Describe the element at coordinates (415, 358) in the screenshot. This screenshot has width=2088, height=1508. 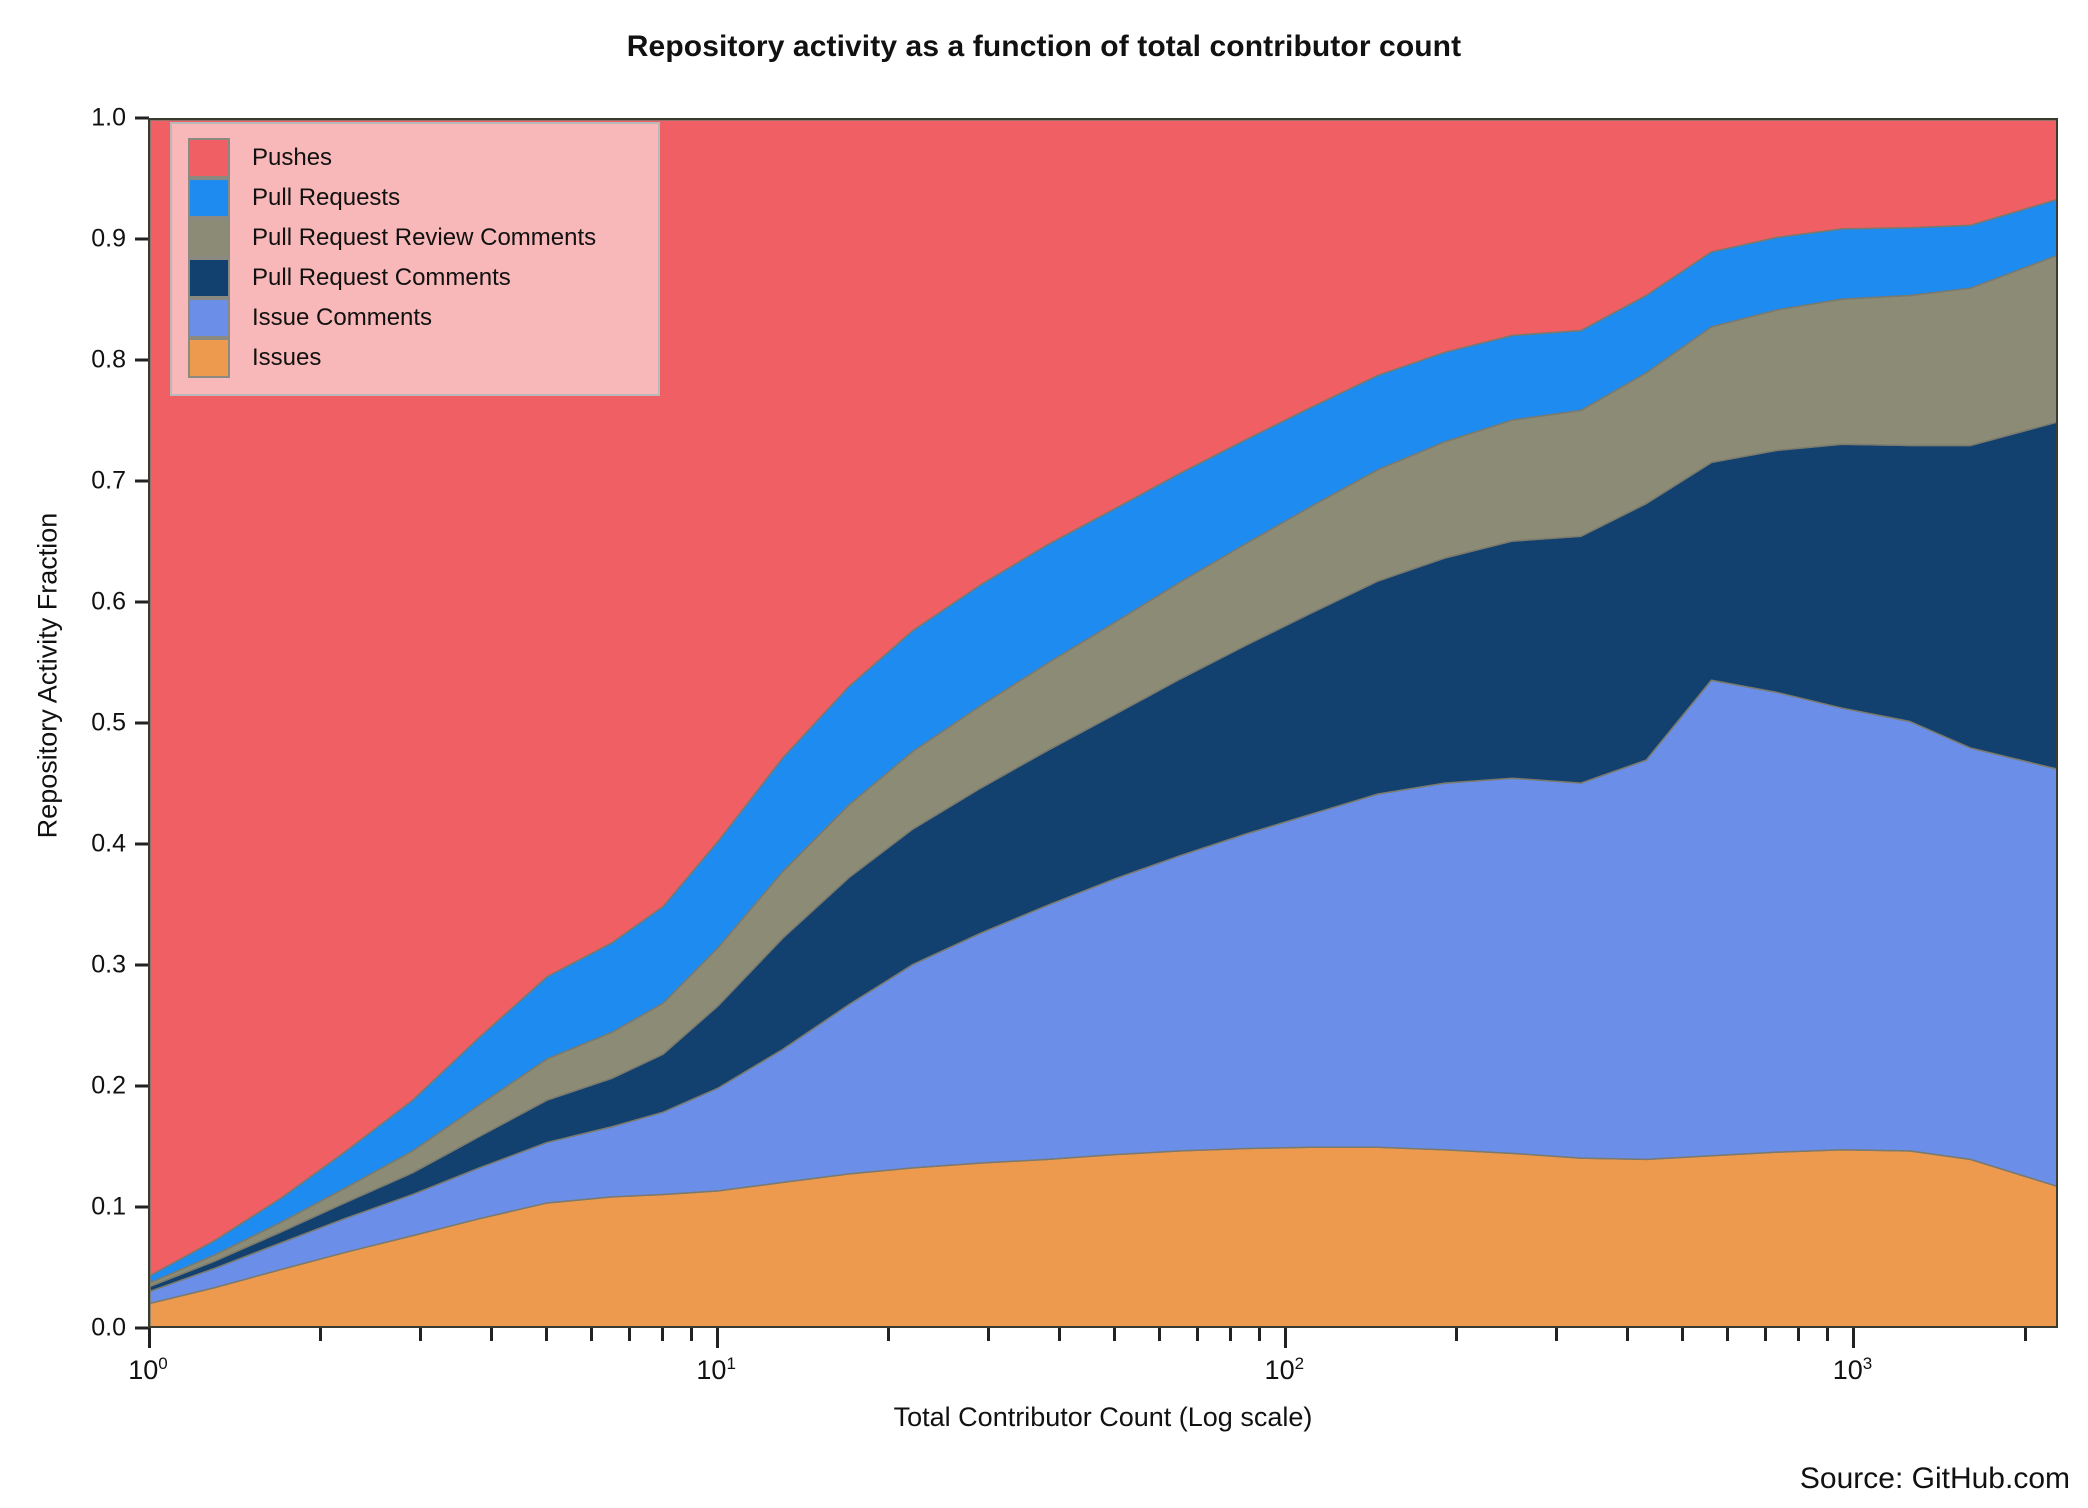
I see `legend-item: Issues` at that location.